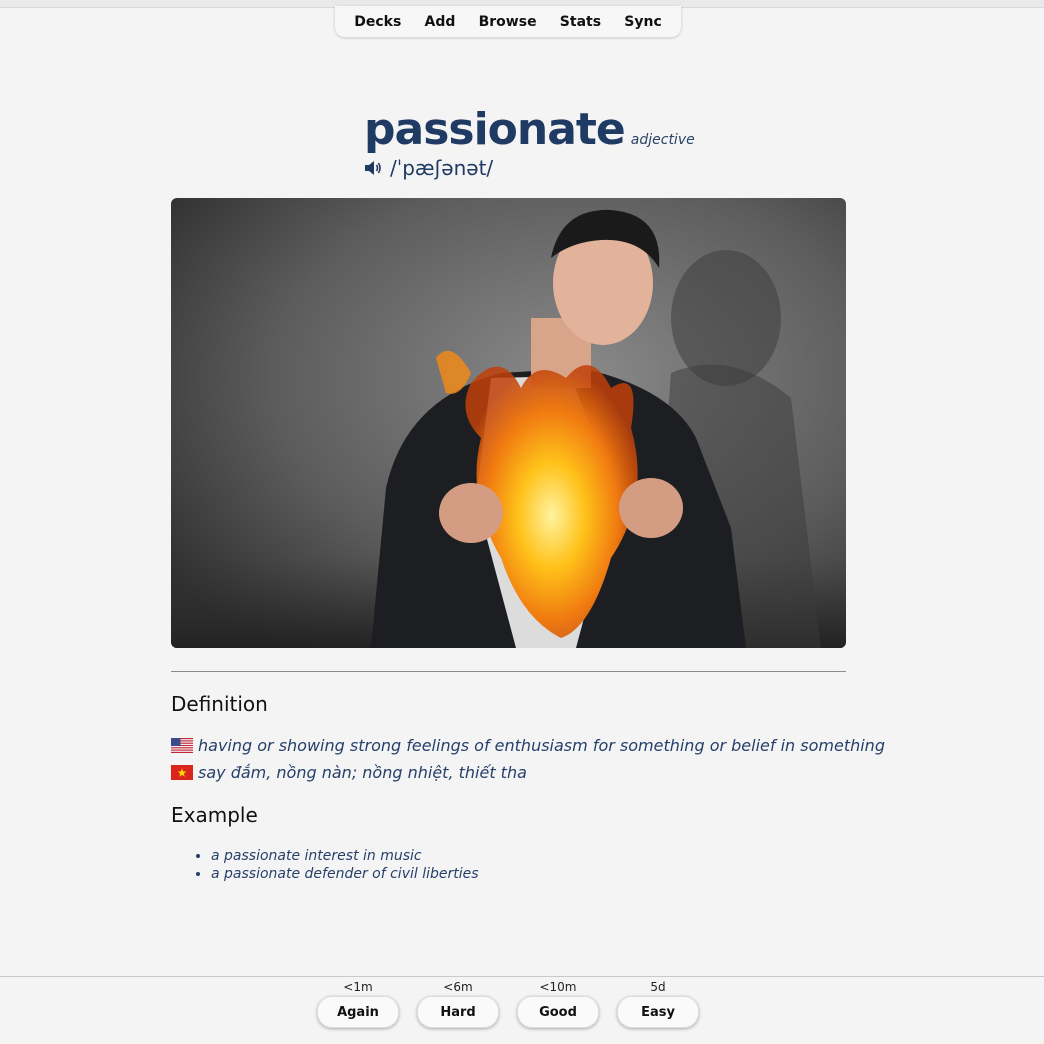 The image size is (1044, 1044). What do you see at coordinates (440, 22) in the screenshot?
I see `nav-add: Add` at bounding box center [440, 22].